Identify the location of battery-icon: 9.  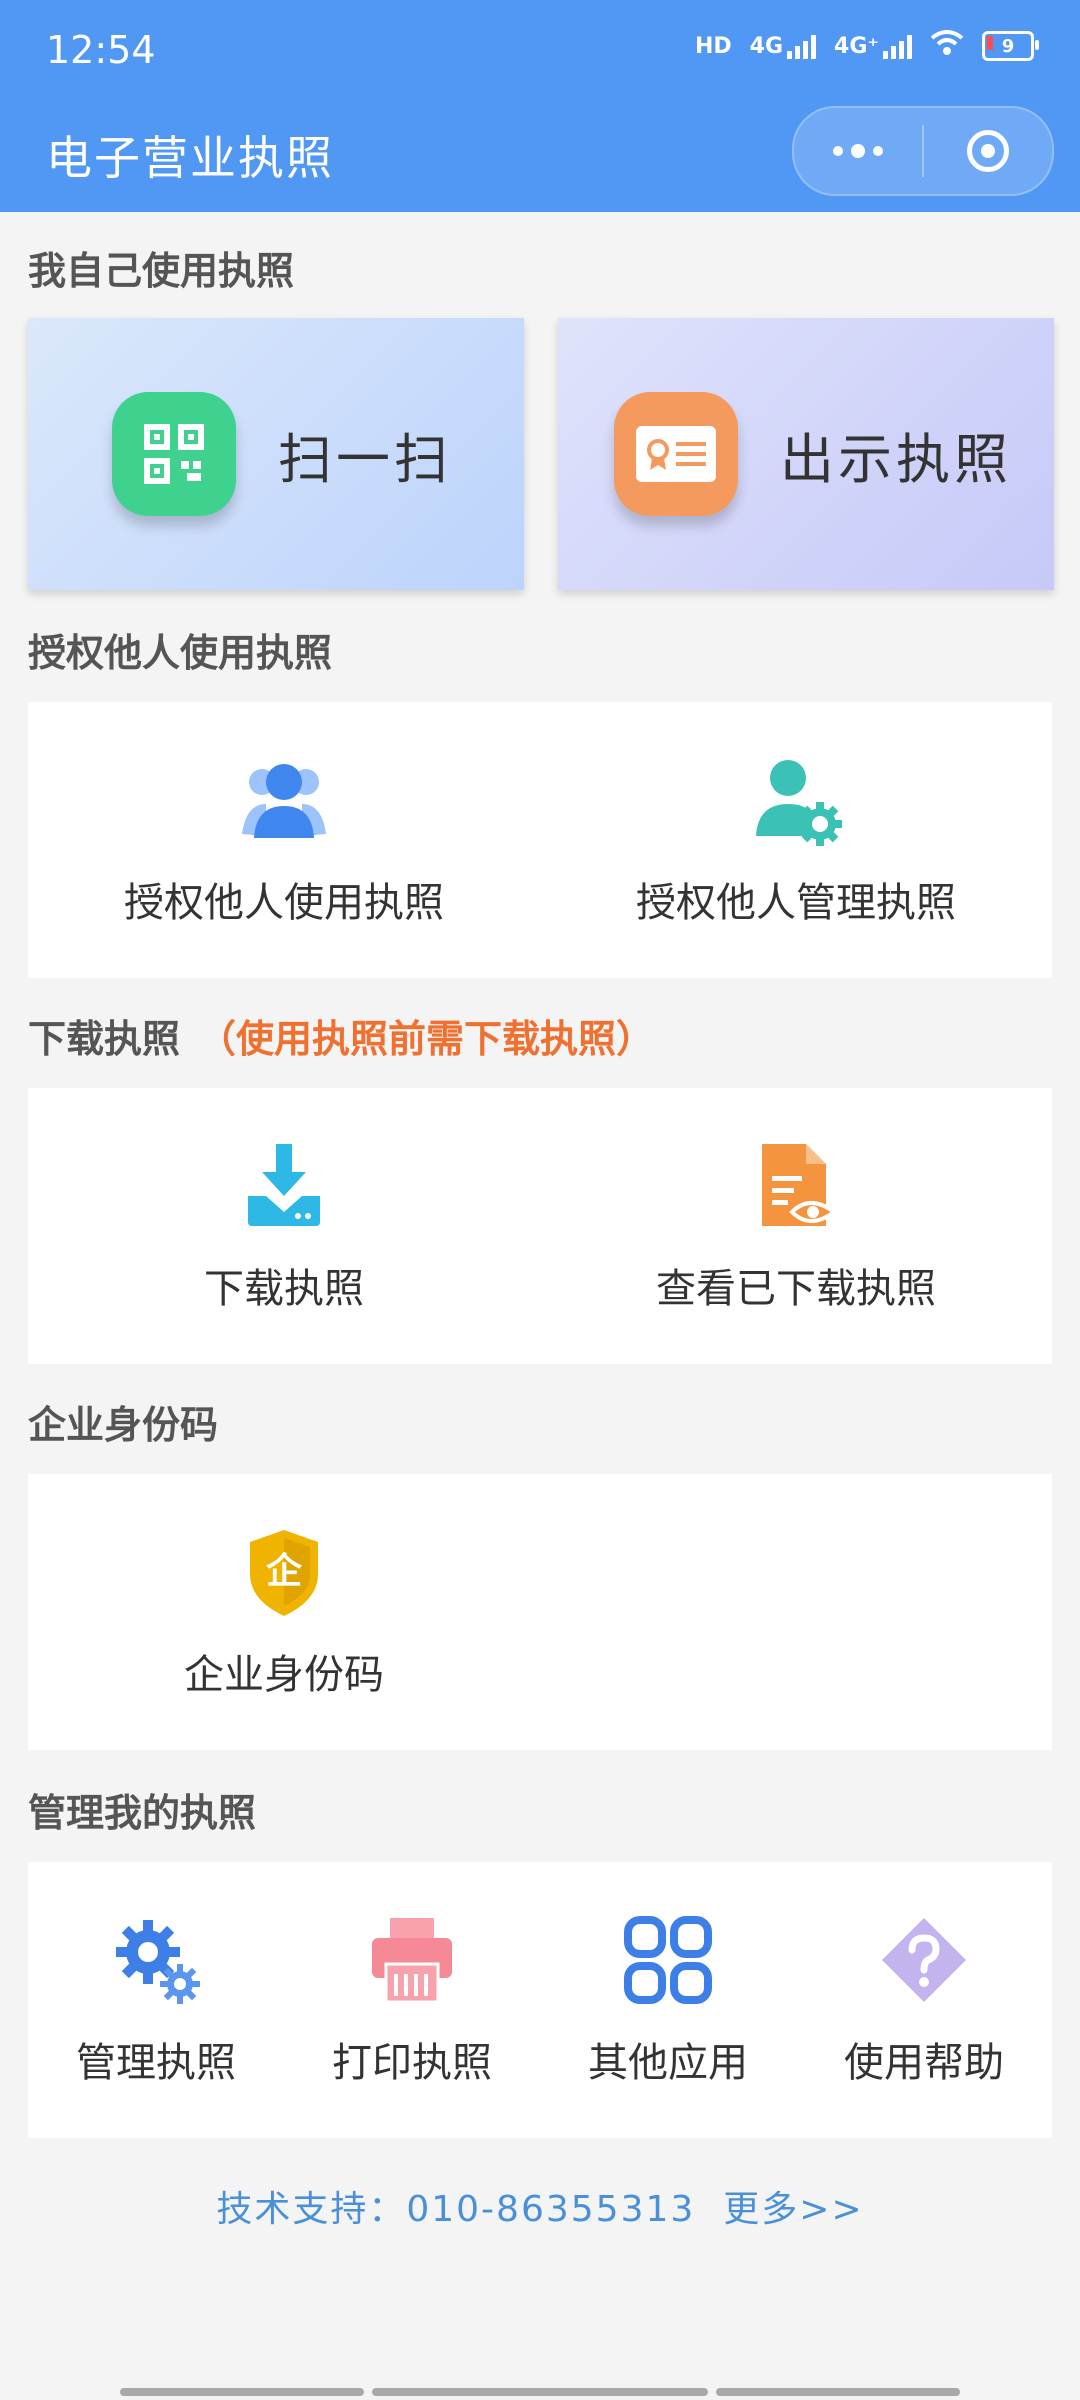
(1010, 46).